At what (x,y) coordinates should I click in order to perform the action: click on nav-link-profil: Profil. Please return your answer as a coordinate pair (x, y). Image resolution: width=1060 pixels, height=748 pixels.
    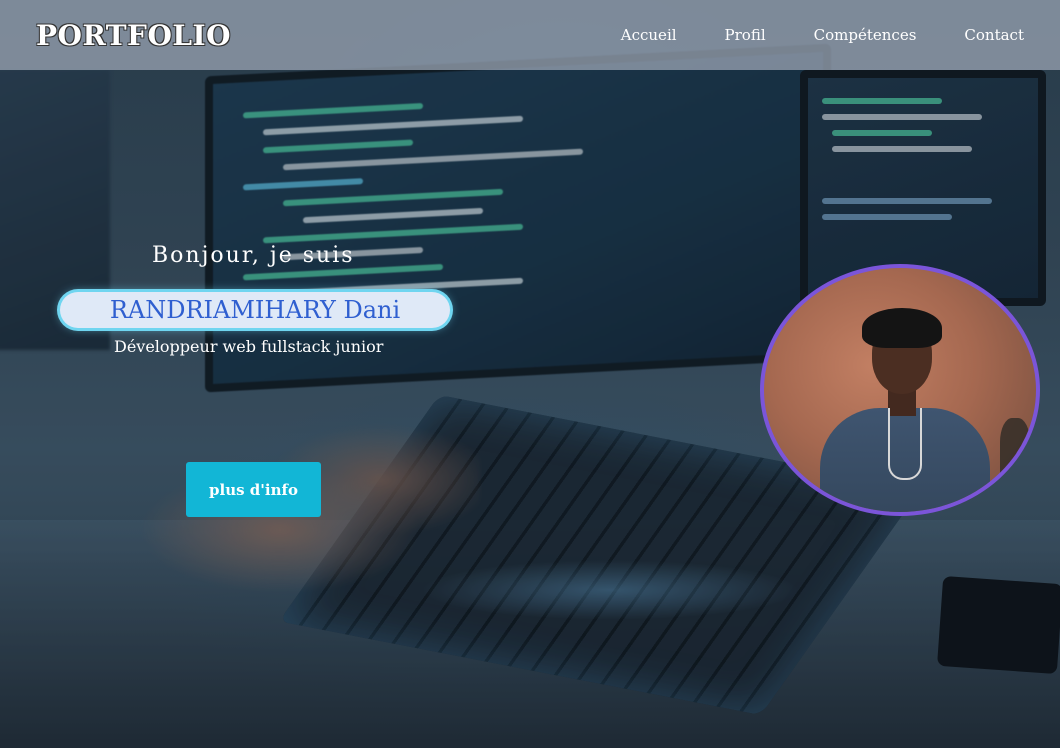
    Looking at the image, I should click on (745, 35).